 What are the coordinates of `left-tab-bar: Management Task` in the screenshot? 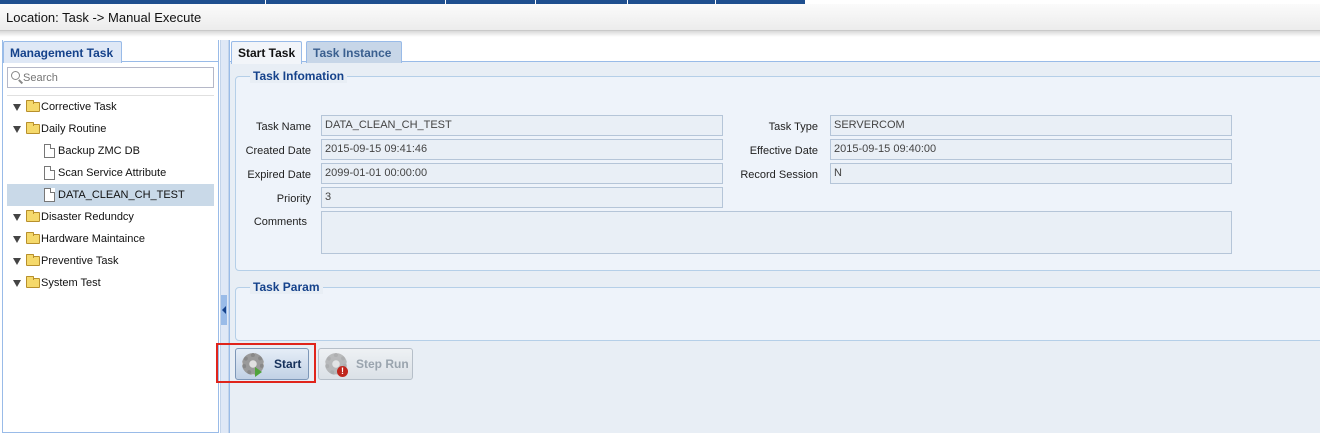 It's located at (110, 51).